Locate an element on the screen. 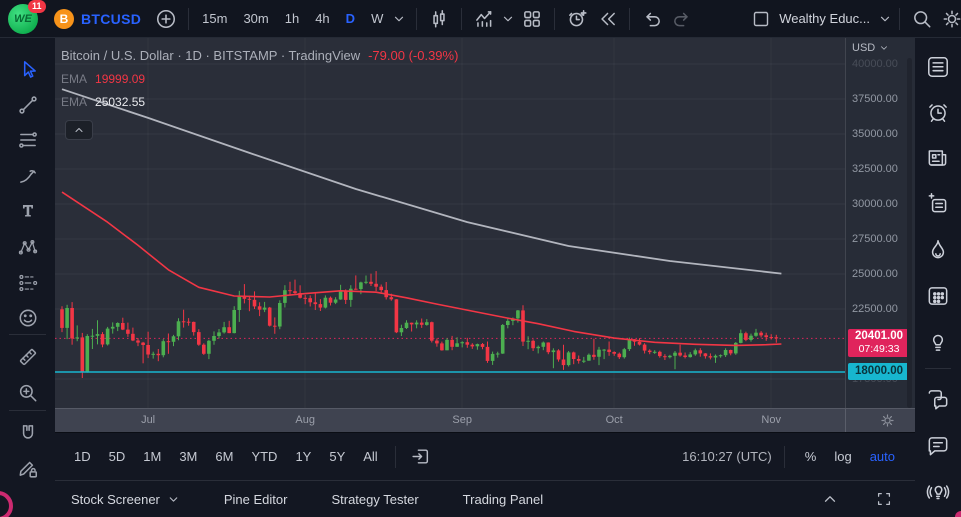 The width and height of the screenshot is (961, 517). timeframe-button-w: W is located at coordinates (377, 18).